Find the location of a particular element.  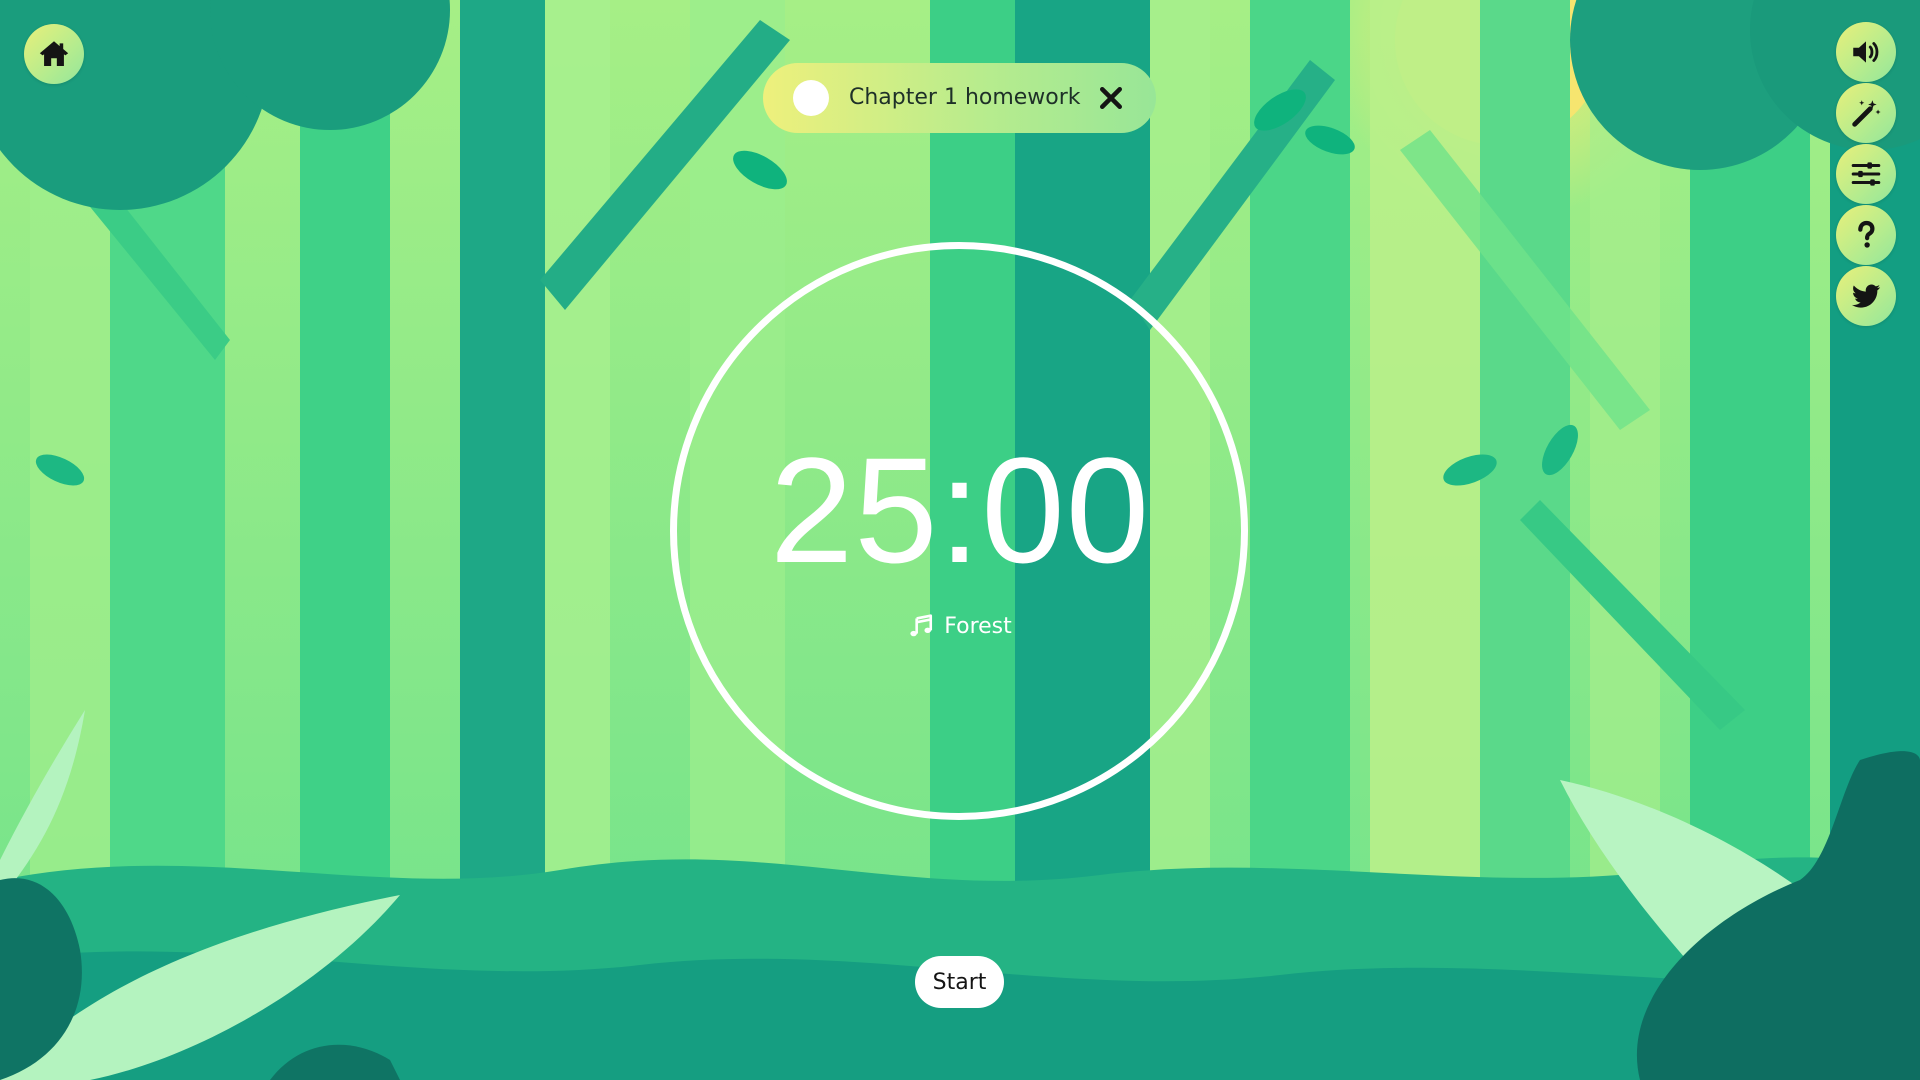

home-icon is located at coordinates (54, 54).